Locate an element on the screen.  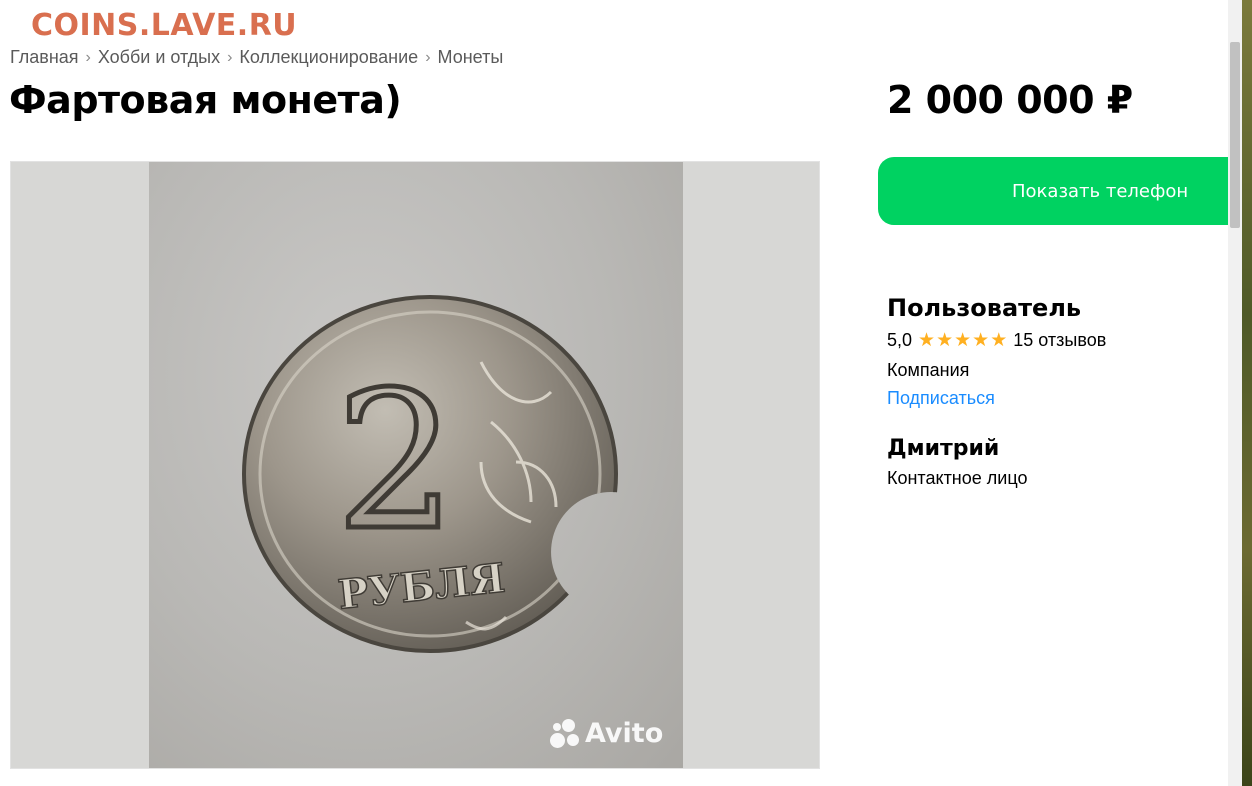
breadcrumb-coins: Монеты is located at coordinates (471, 57).